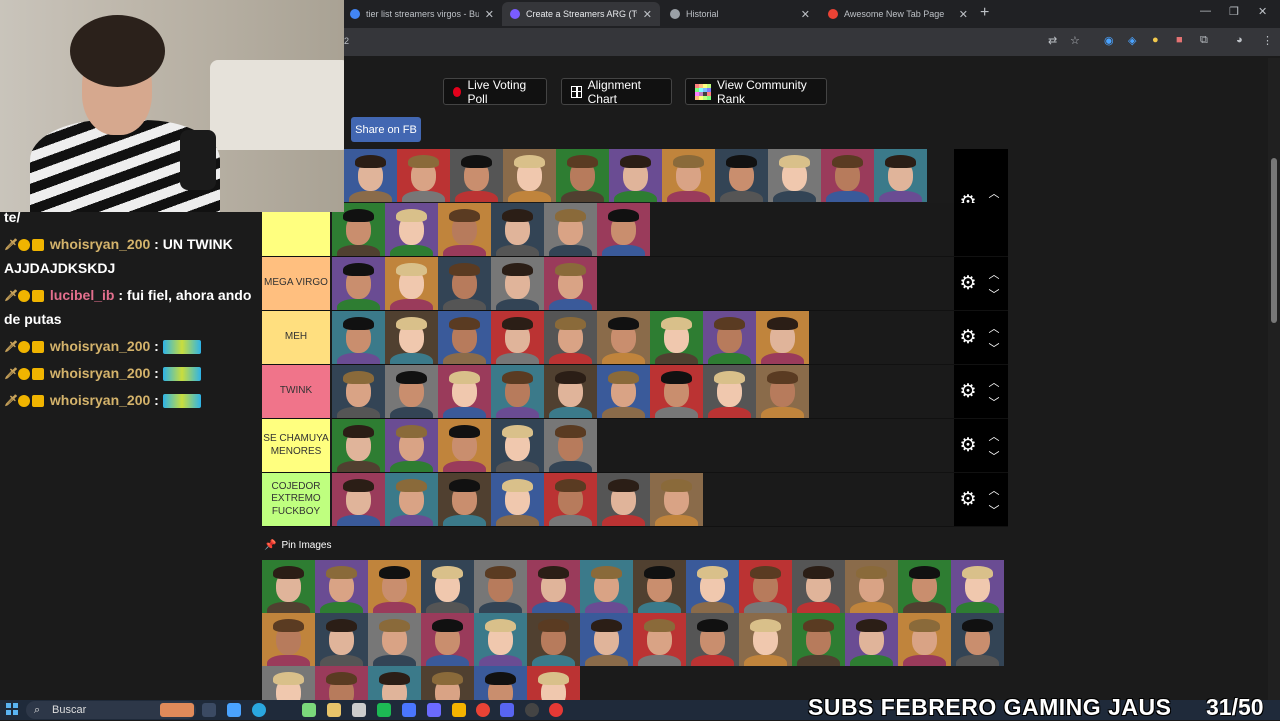 Image resolution: width=1280 pixels, height=721 pixels. What do you see at coordinates (12, 709) in the screenshot?
I see `windows-start-icon` at bounding box center [12, 709].